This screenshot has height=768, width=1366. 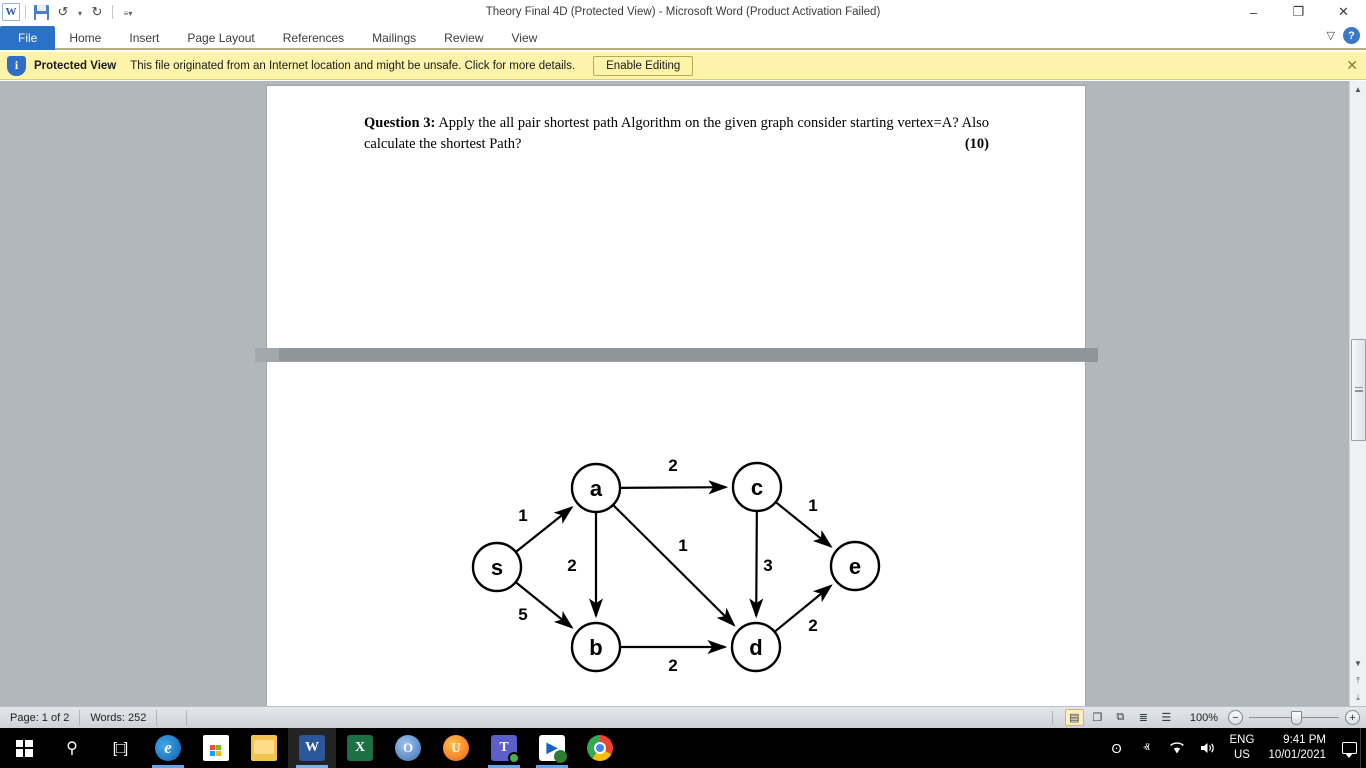 What do you see at coordinates (560, 756) in the screenshot?
I see `media-player-accent` at bounding box center [560, 756].